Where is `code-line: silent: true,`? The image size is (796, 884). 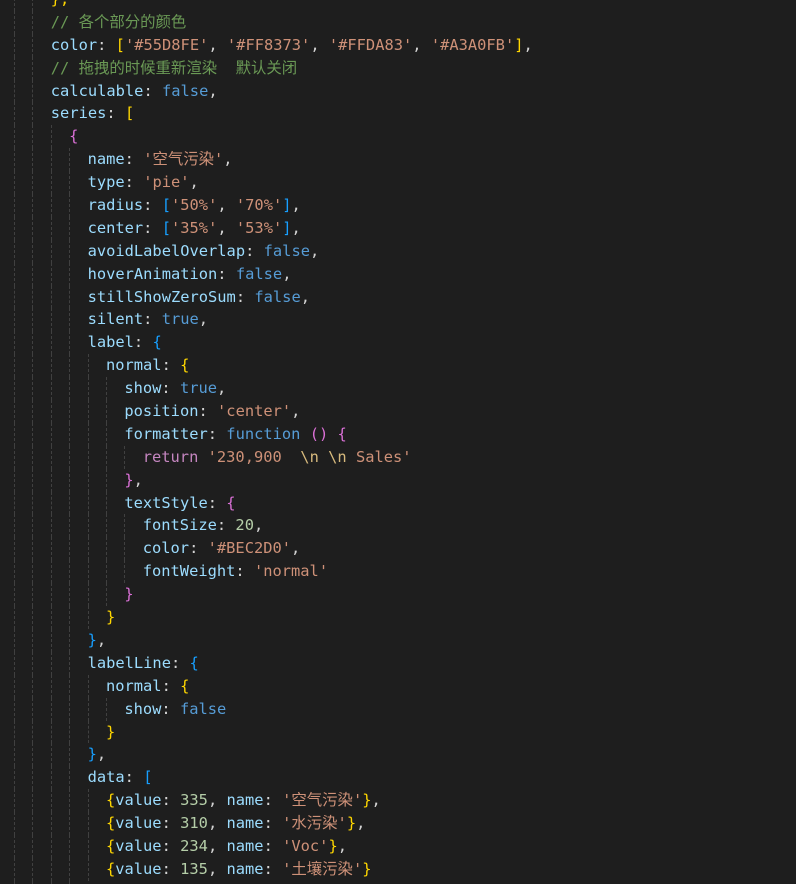 code-line: silent: true, is located at coordinates (273, 320).